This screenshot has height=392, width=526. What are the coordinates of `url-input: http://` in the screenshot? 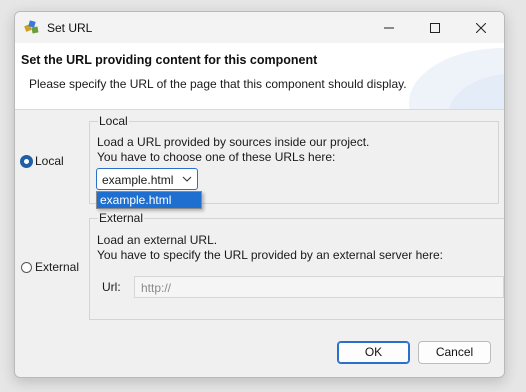 It's located at (319, 287).